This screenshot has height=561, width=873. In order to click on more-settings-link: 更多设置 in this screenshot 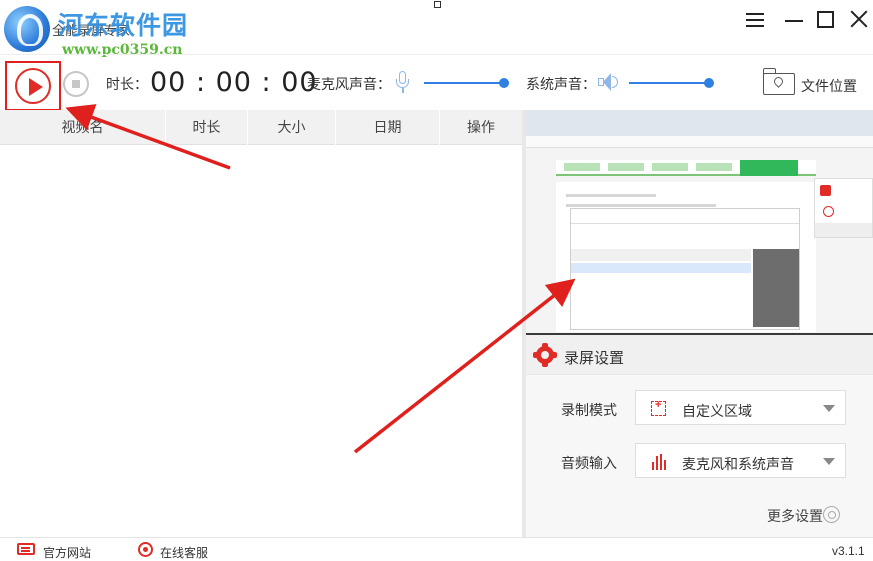, I will do `click(795, 516)`.